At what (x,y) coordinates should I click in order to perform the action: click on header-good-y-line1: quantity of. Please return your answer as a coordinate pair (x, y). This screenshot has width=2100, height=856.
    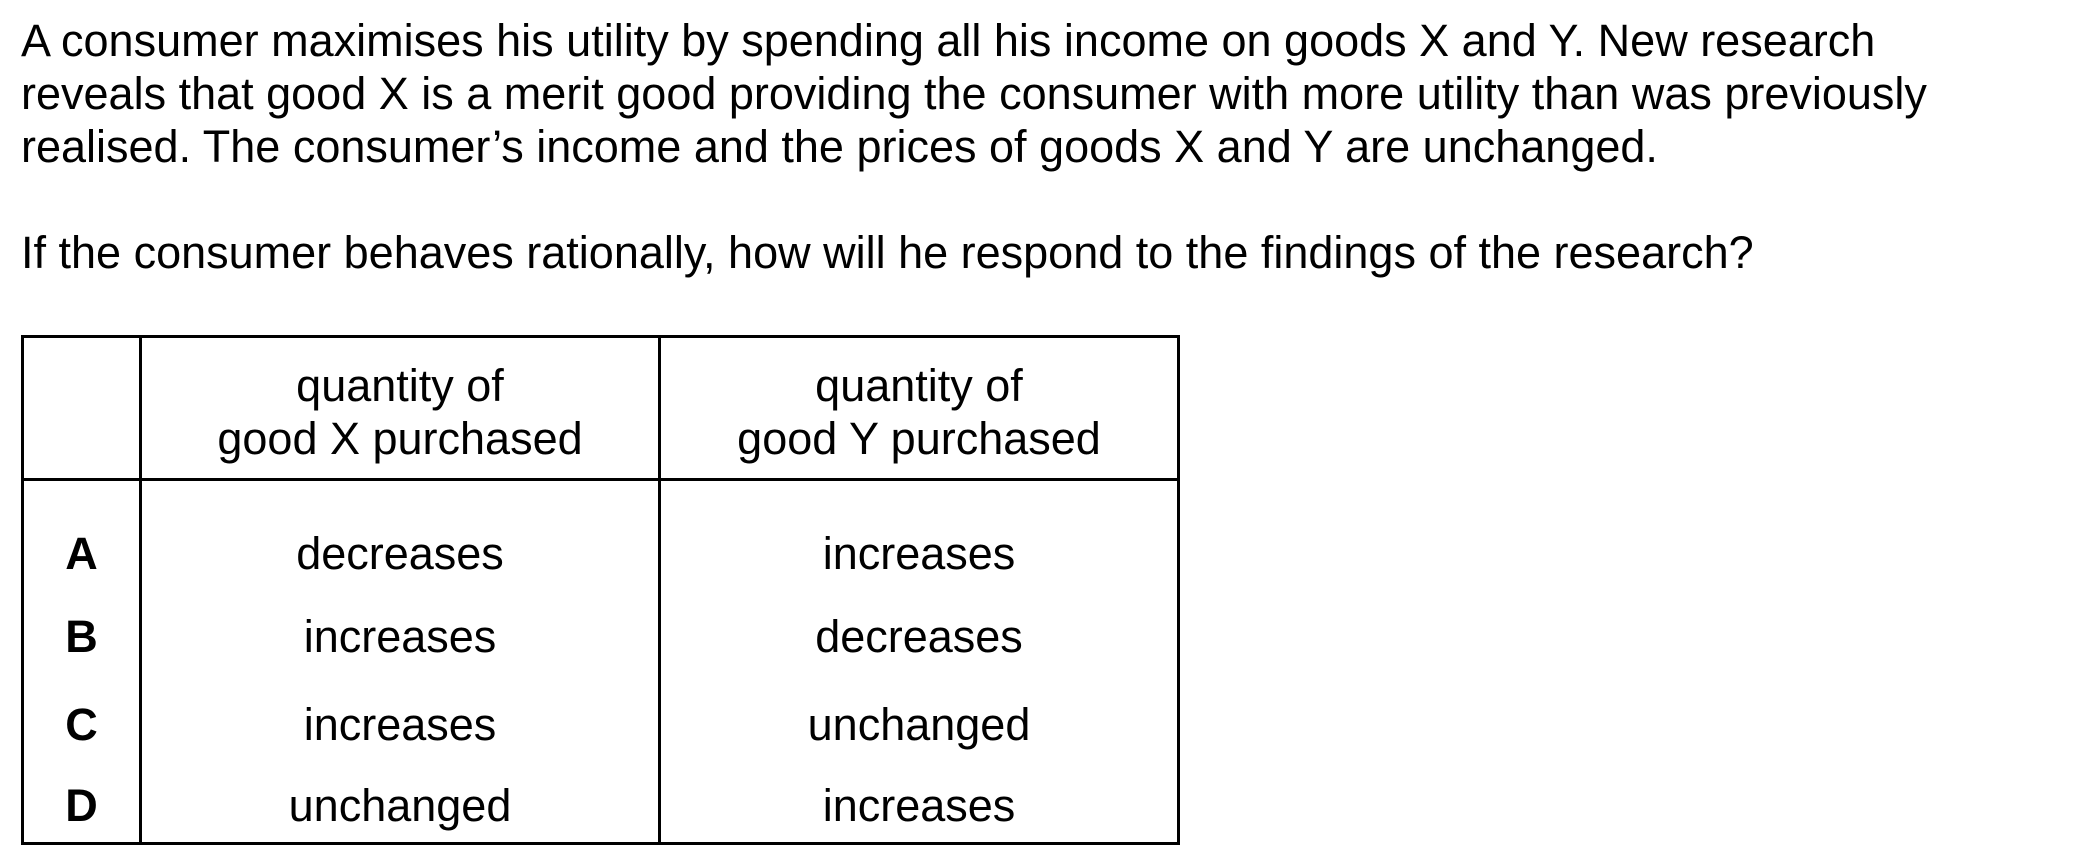
    Looking at the image, I should click on (919, 385).